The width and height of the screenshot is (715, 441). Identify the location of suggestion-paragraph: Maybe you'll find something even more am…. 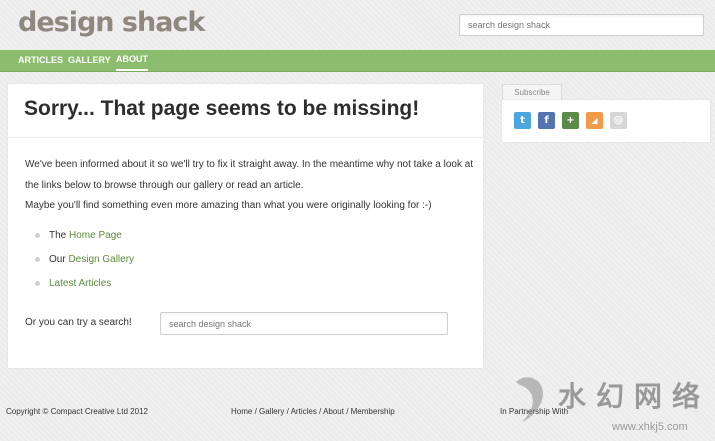
(228, 205).